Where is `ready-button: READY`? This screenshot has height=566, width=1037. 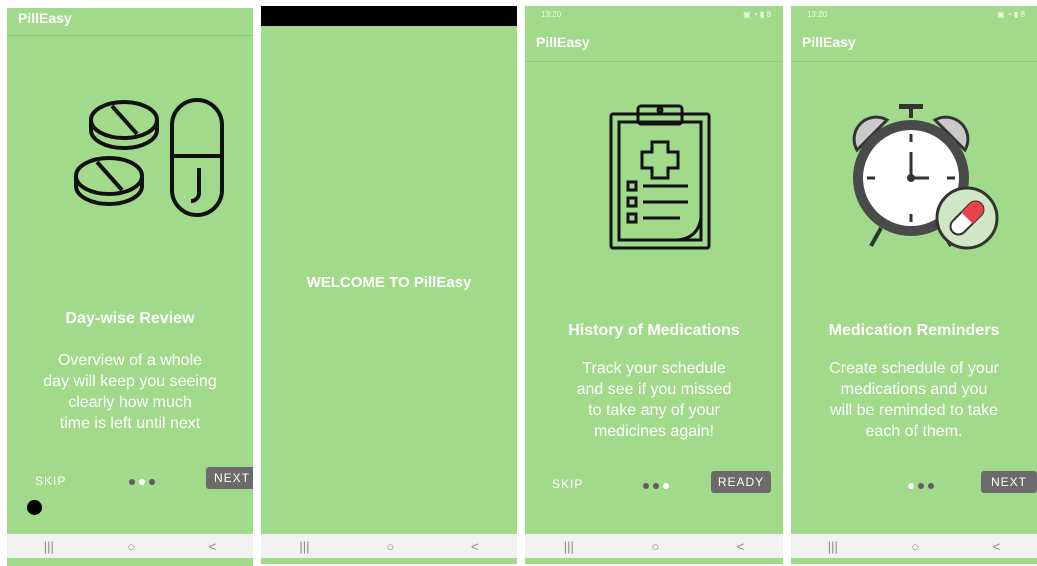 ready-button: READY is located at coordinates (741, 482).